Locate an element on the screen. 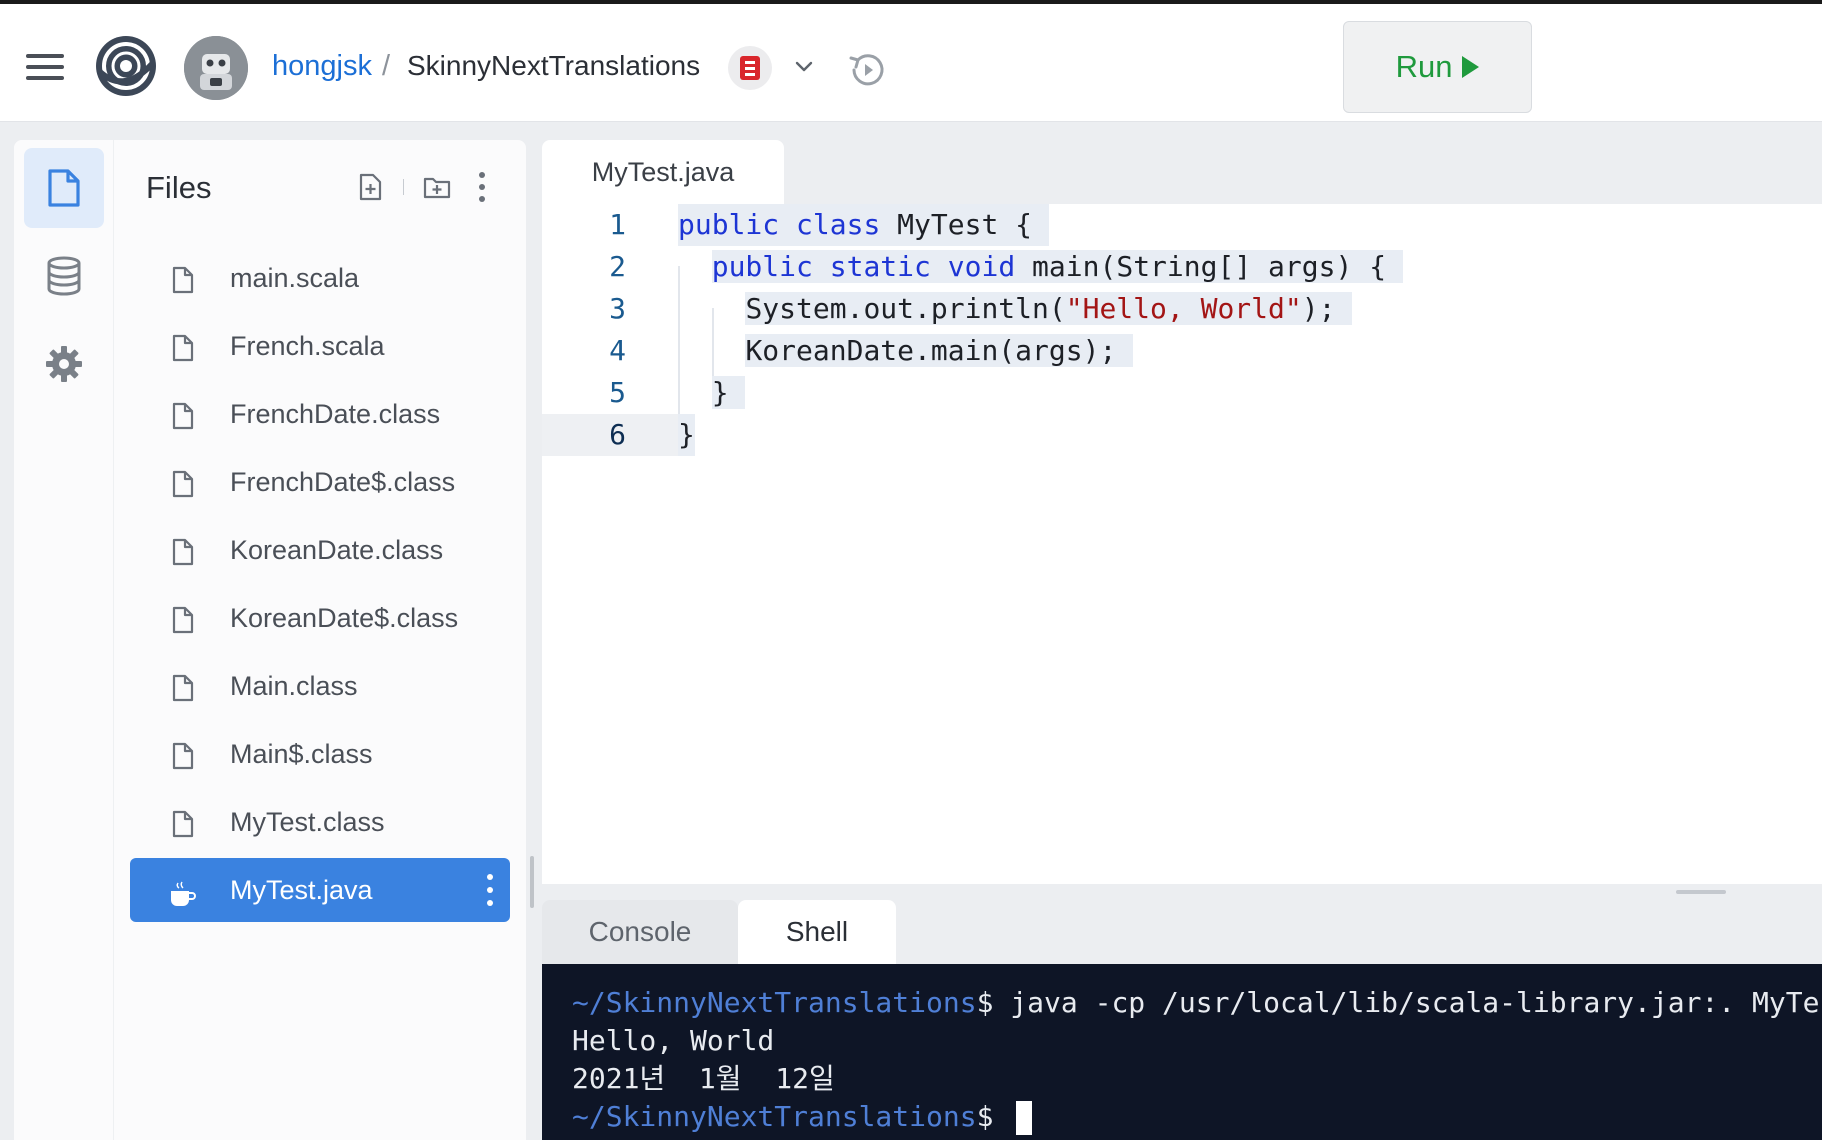 The width and height of the screenshot is (1822, 1140). code-line: 3 System.out.println("Hello, World"); is located at coordinates (1182, 309).